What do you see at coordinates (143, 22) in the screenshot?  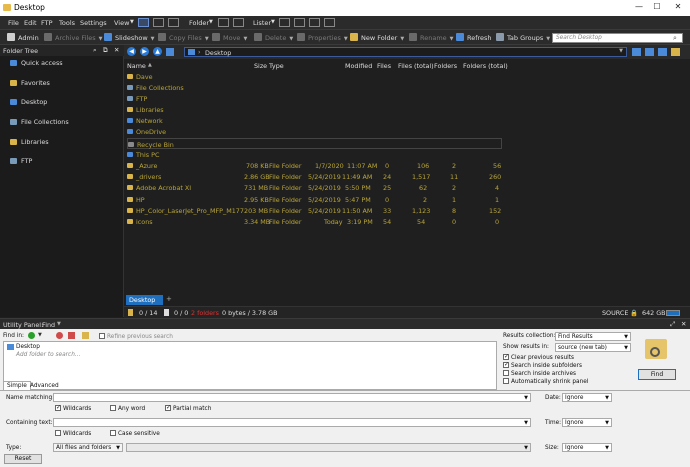 I see `layout-details-icon` at bounding box center [143, 22].